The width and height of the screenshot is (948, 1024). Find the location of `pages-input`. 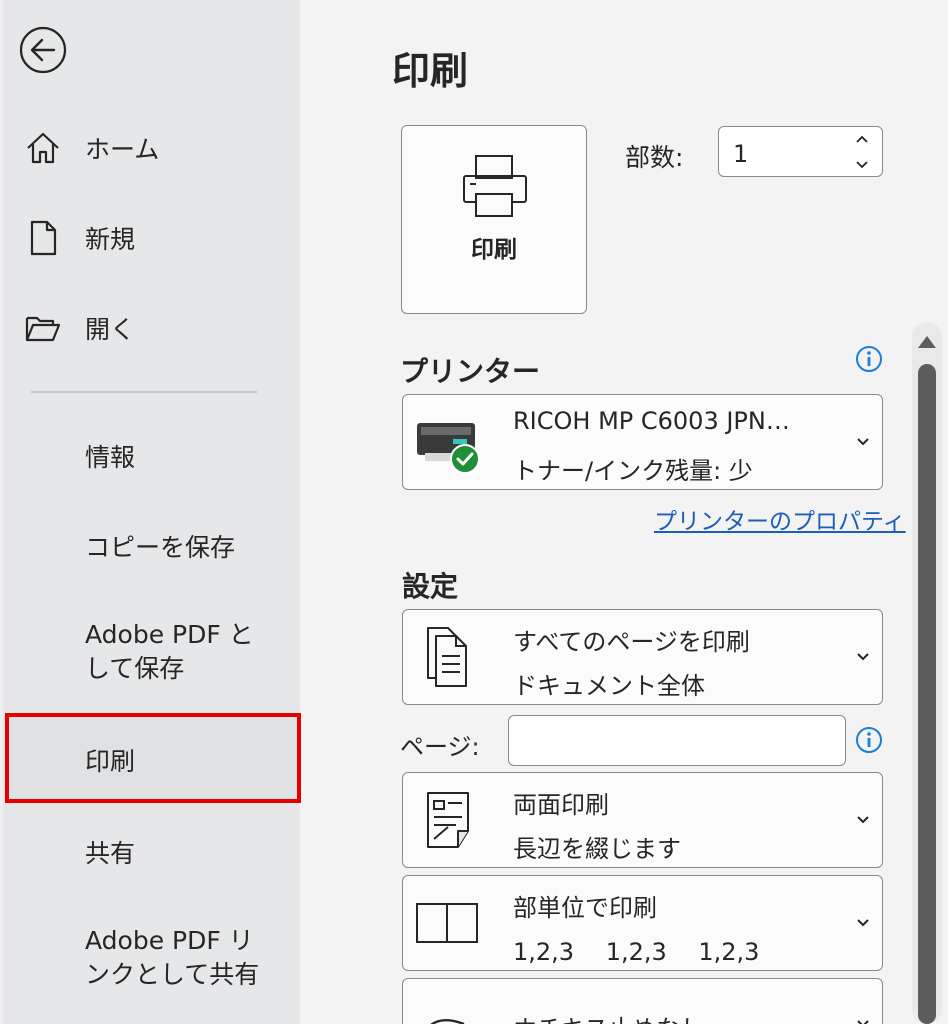

pages-input is located at coordinates (677, 740).